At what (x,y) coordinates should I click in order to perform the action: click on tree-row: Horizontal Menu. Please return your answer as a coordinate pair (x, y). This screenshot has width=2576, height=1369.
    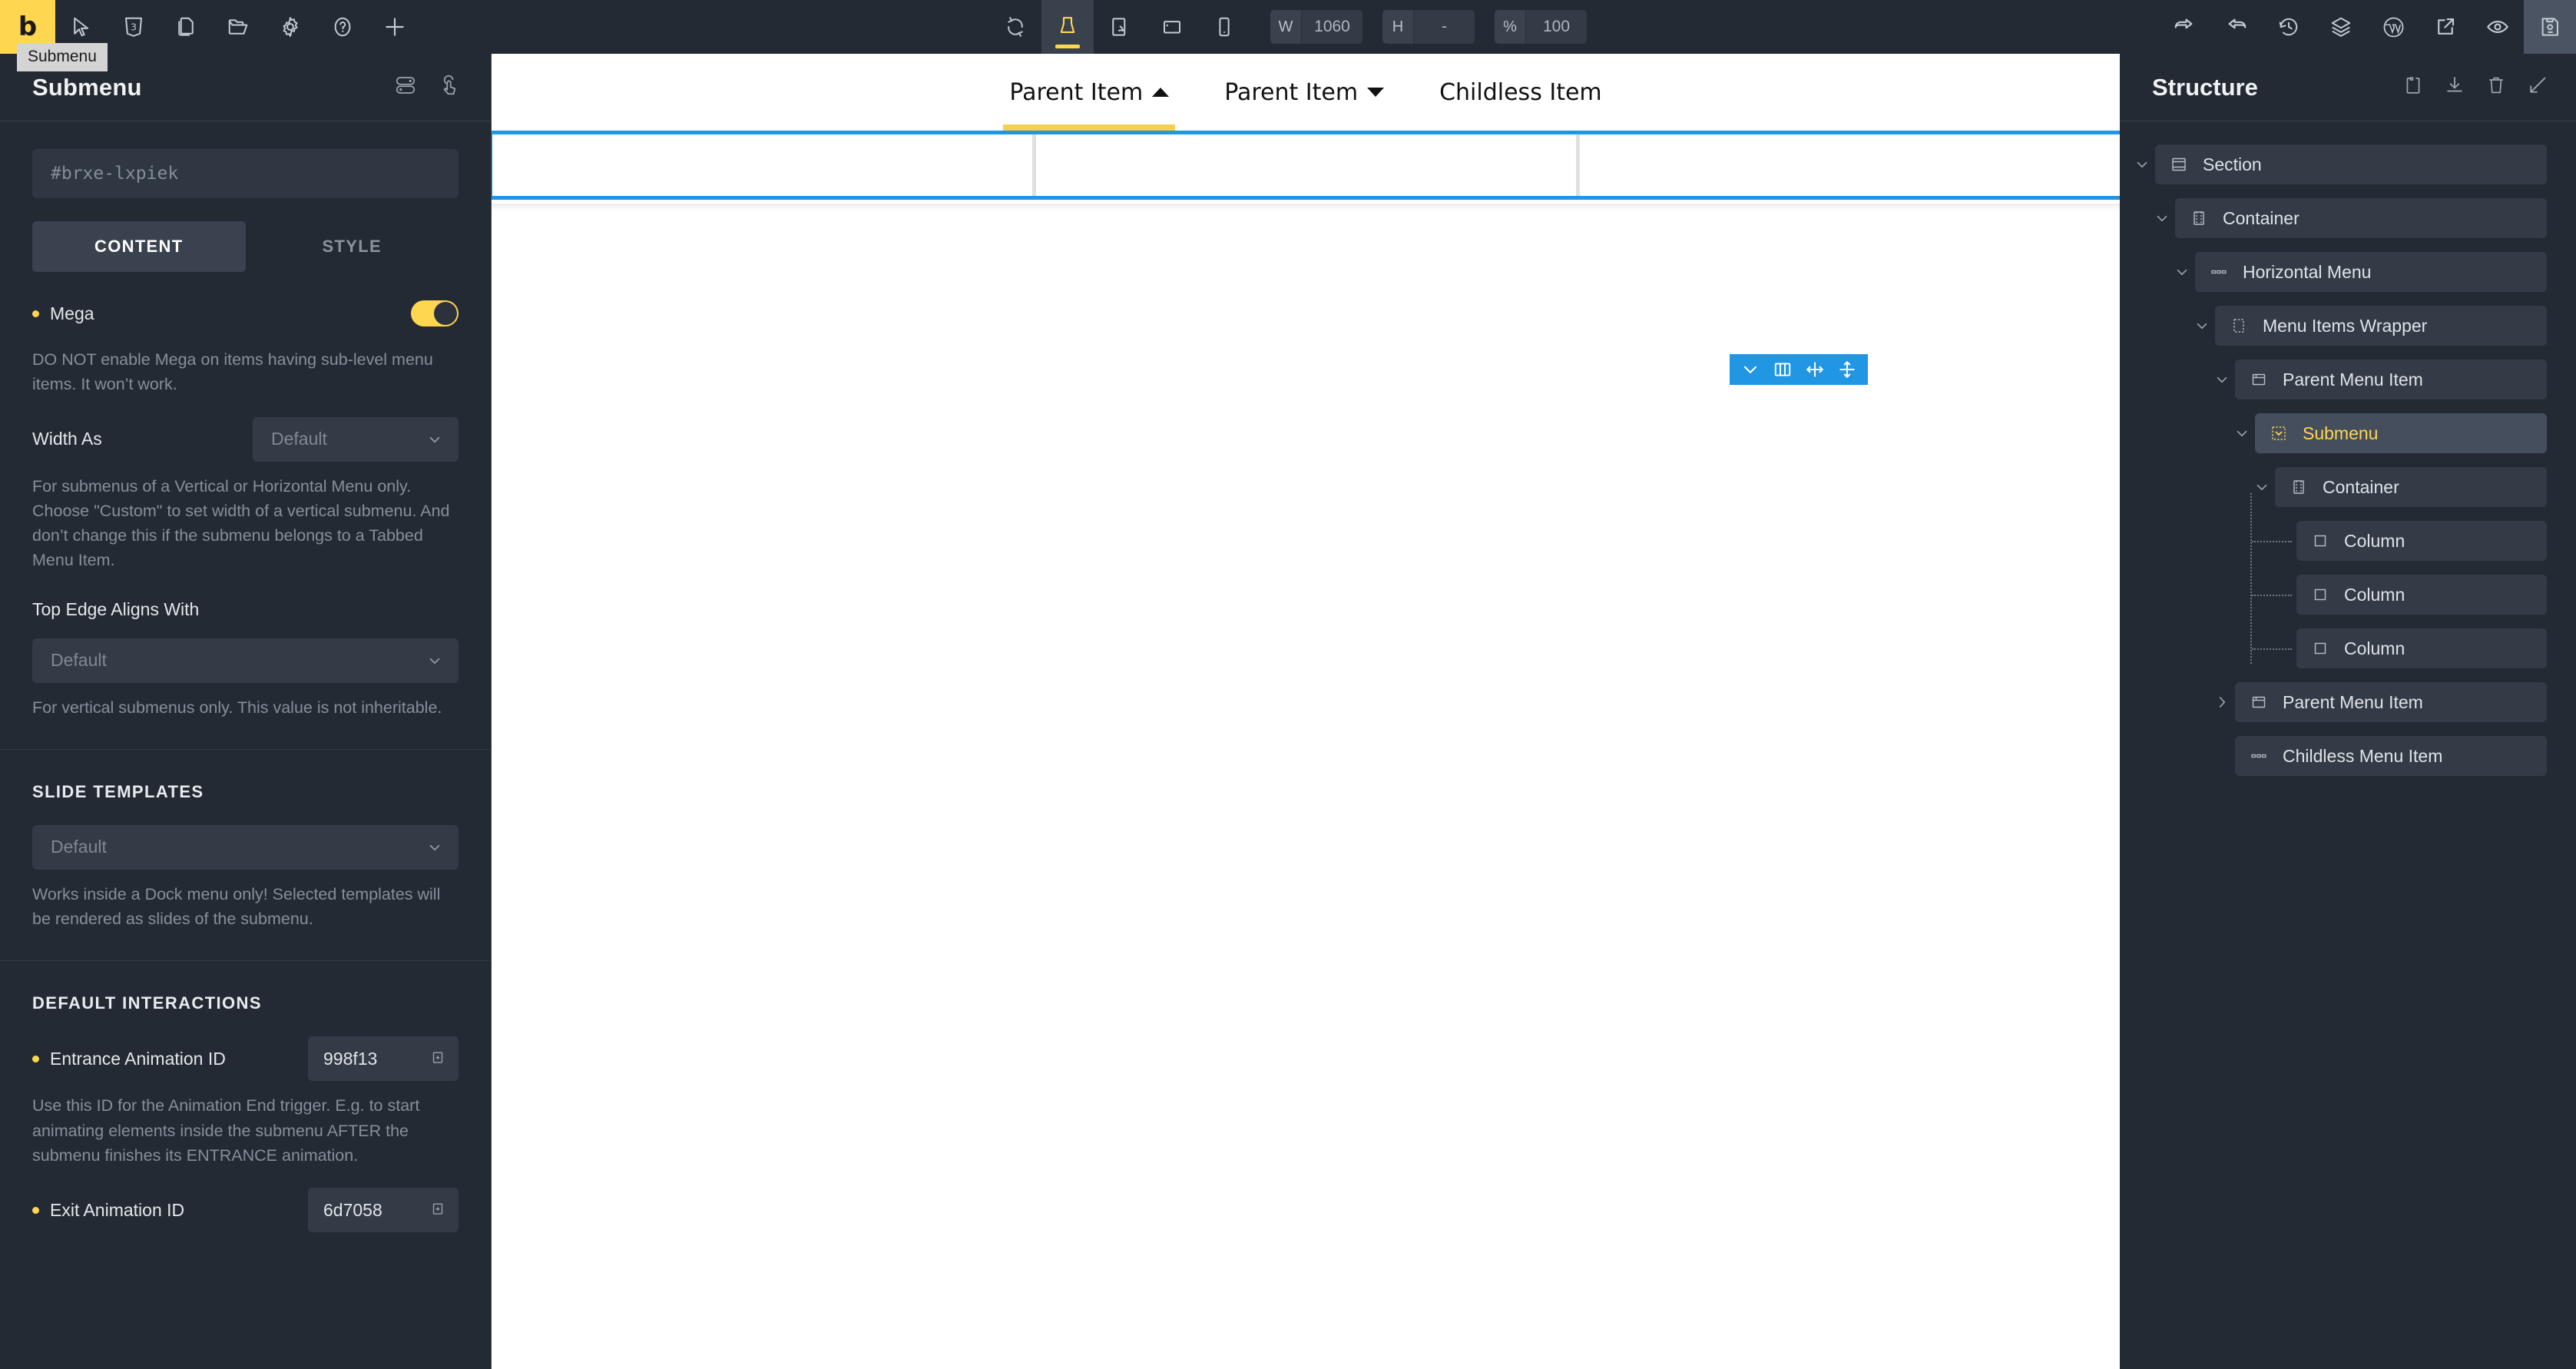
    Looking at the image, I should click on (2348, 272).